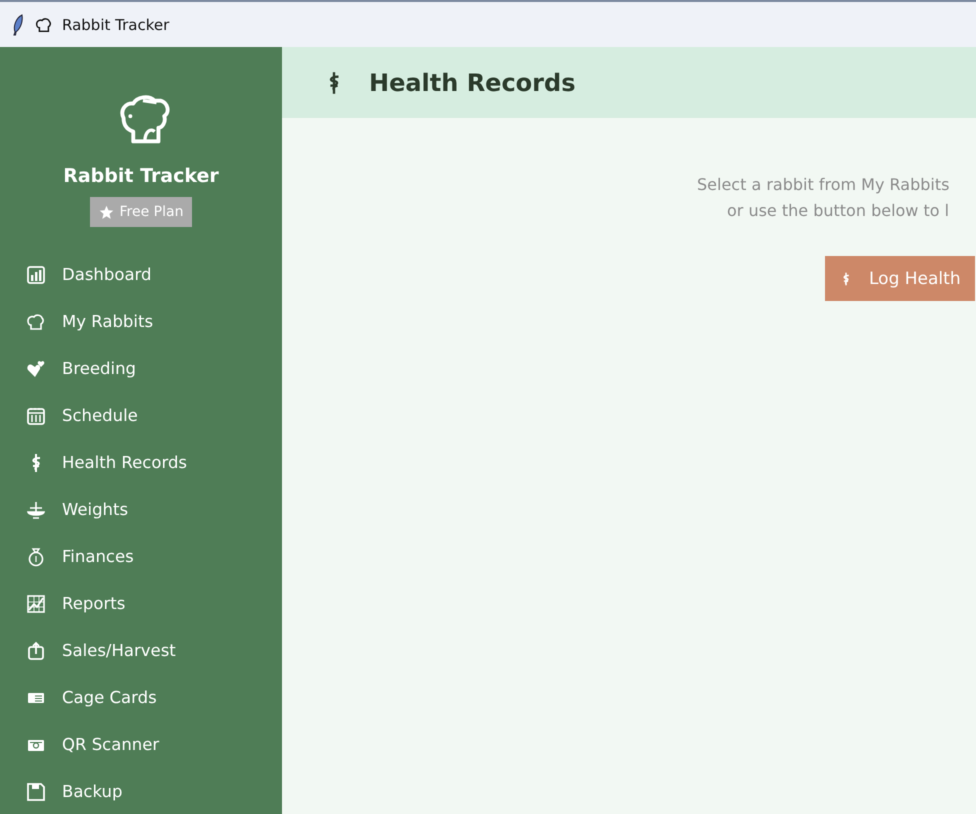 This screenshot has width=976, height=814. I want to click on nav-item: My Rabbits, so click(141, 321).